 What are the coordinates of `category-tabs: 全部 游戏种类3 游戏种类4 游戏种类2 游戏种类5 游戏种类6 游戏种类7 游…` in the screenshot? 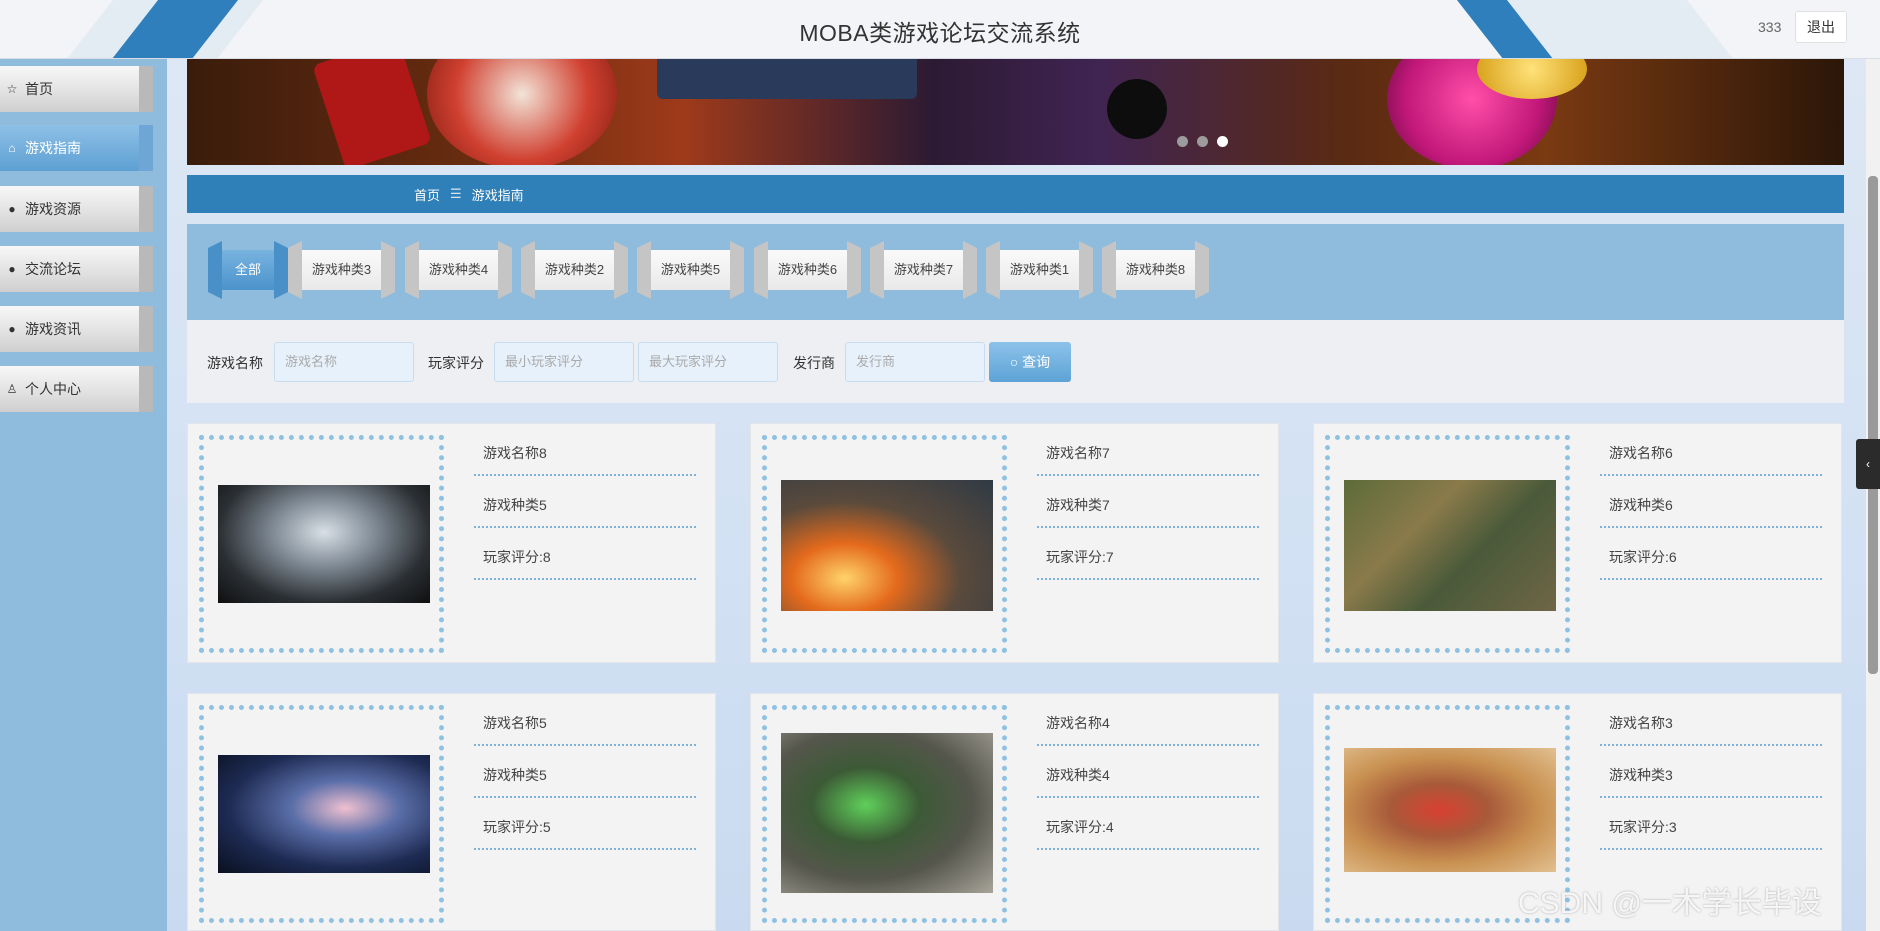 It's located at (1015, 272).